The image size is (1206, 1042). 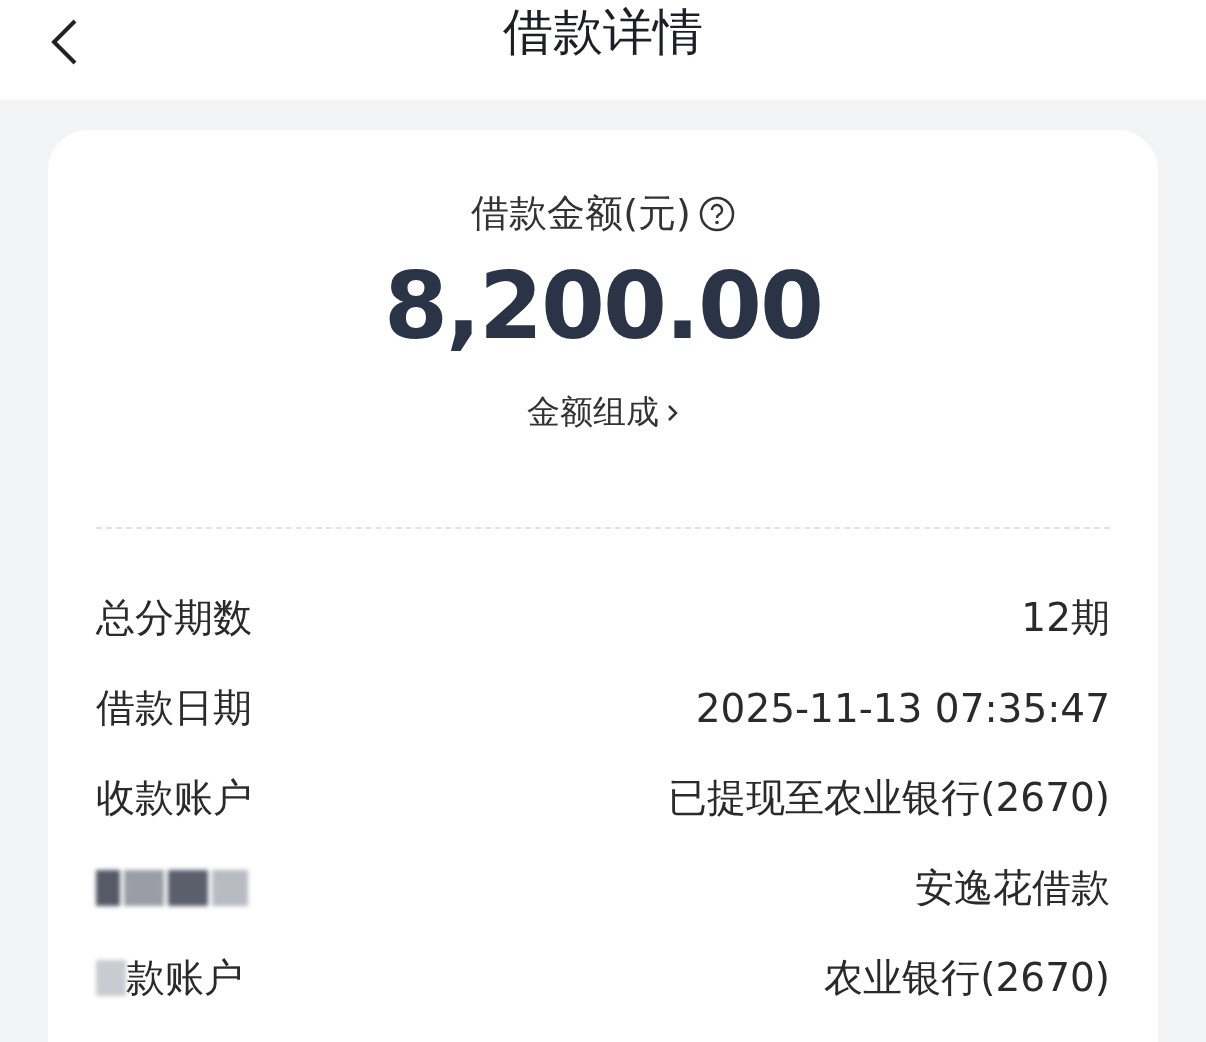 I want to click on help-icon, so click(x=716, y=213).